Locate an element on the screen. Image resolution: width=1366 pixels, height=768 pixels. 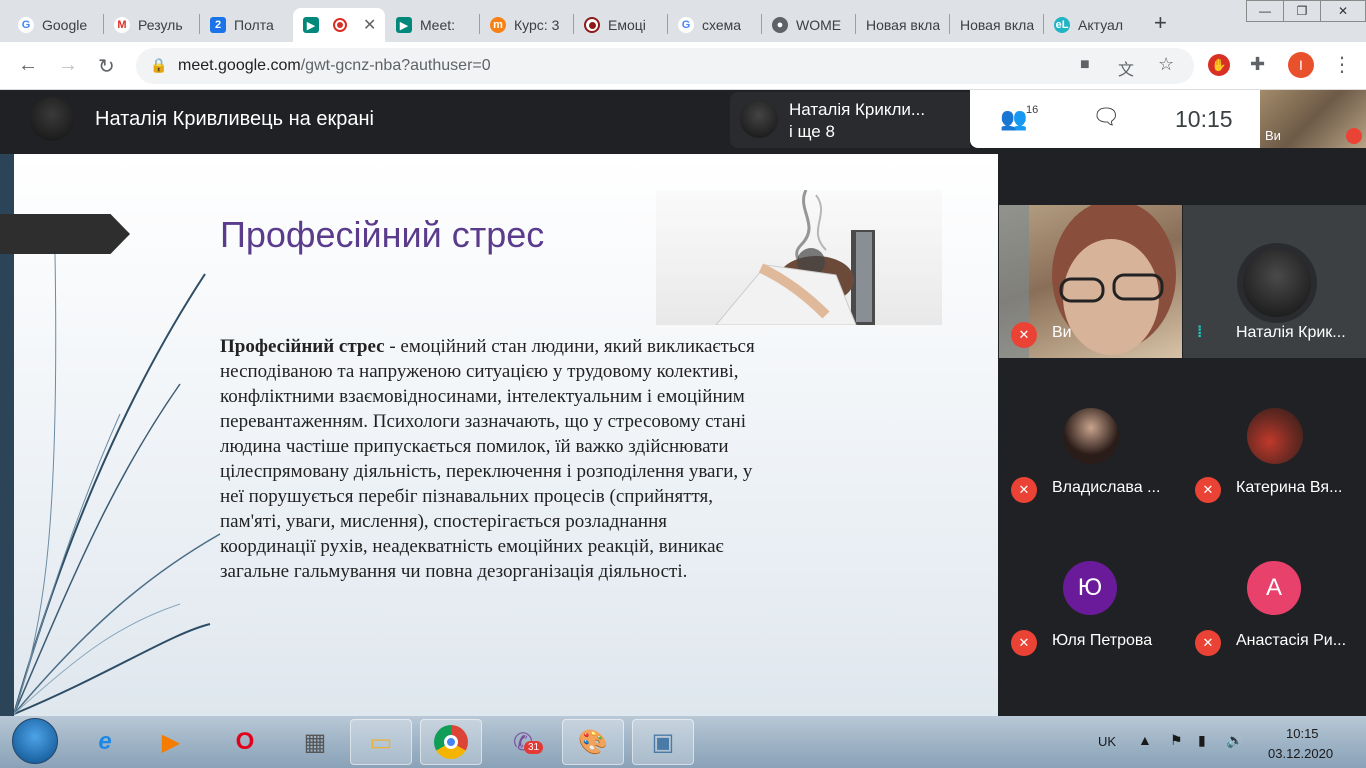
flag-icon: ⚑ is located at coordinates (1176, 740).